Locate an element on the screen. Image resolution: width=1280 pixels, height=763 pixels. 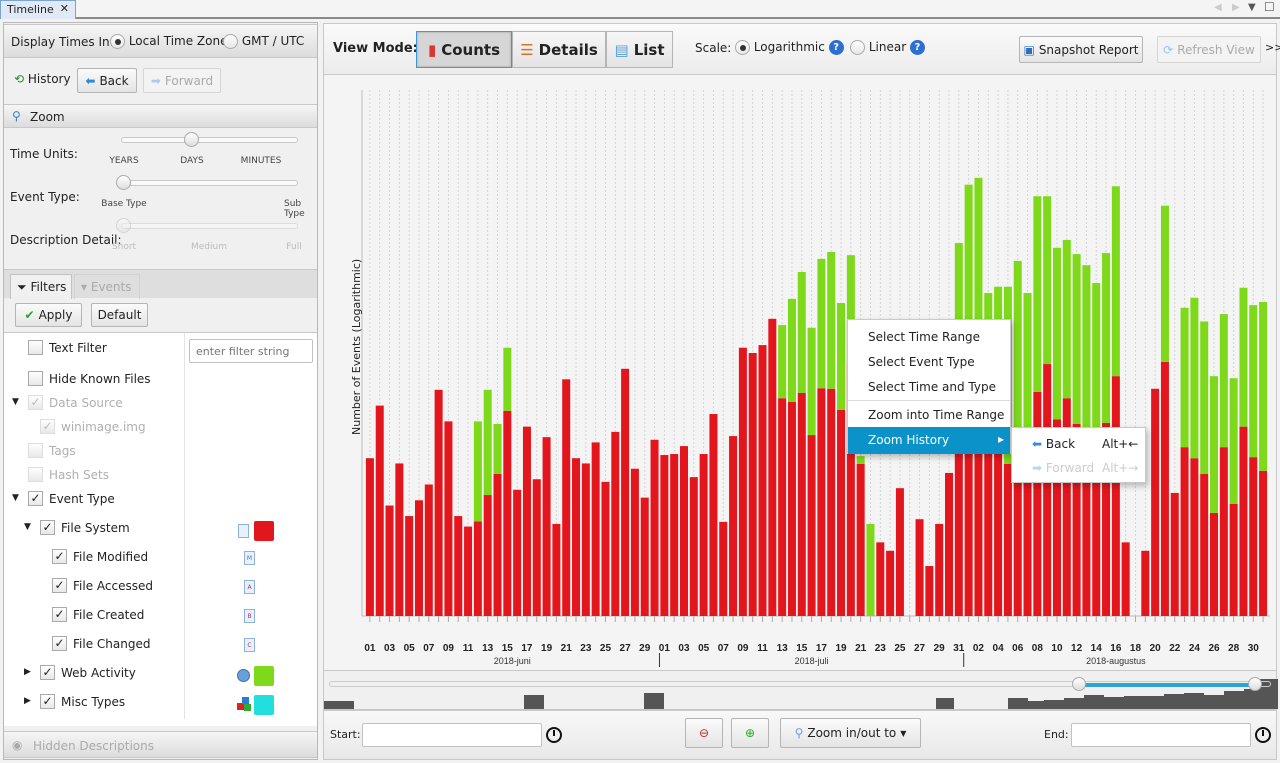
menu-item-zoom-into-time-range: Zoom into Time Range is located at coordinates (929, 414).